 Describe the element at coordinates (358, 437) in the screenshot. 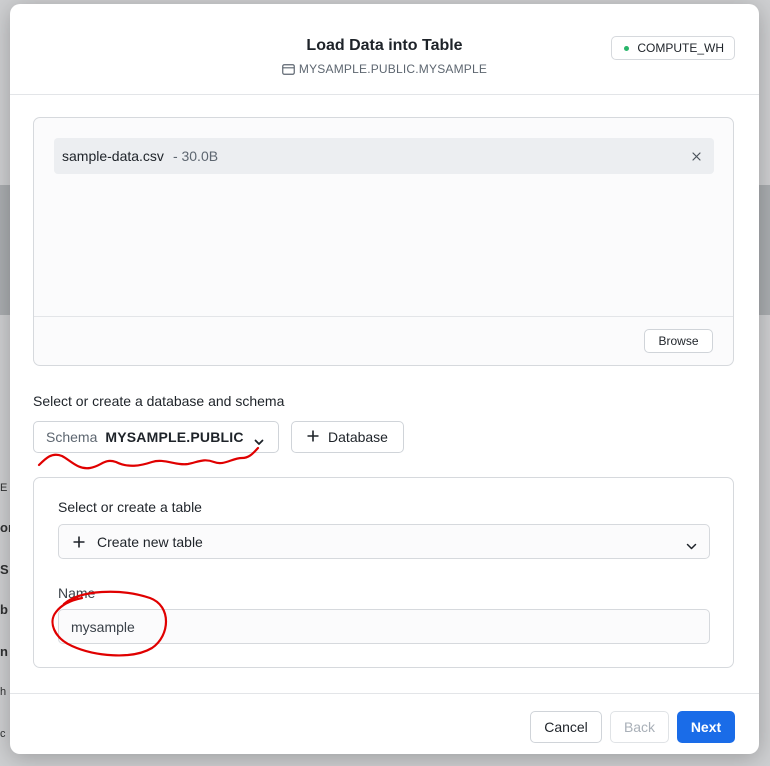

I see `add-database-label: Database` at that location.